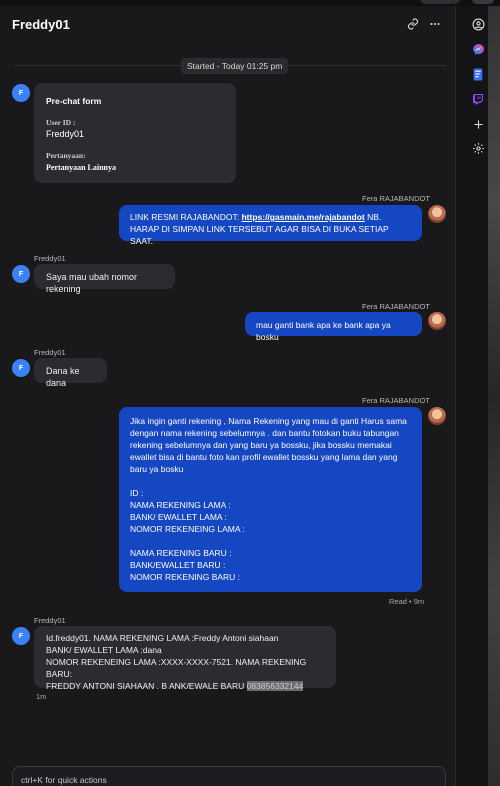 Image resolution: width=500 pixels, height=786 pixels. I want to click on visitor-message: Saya mau ubah nomor rekening, so click(104, 279).